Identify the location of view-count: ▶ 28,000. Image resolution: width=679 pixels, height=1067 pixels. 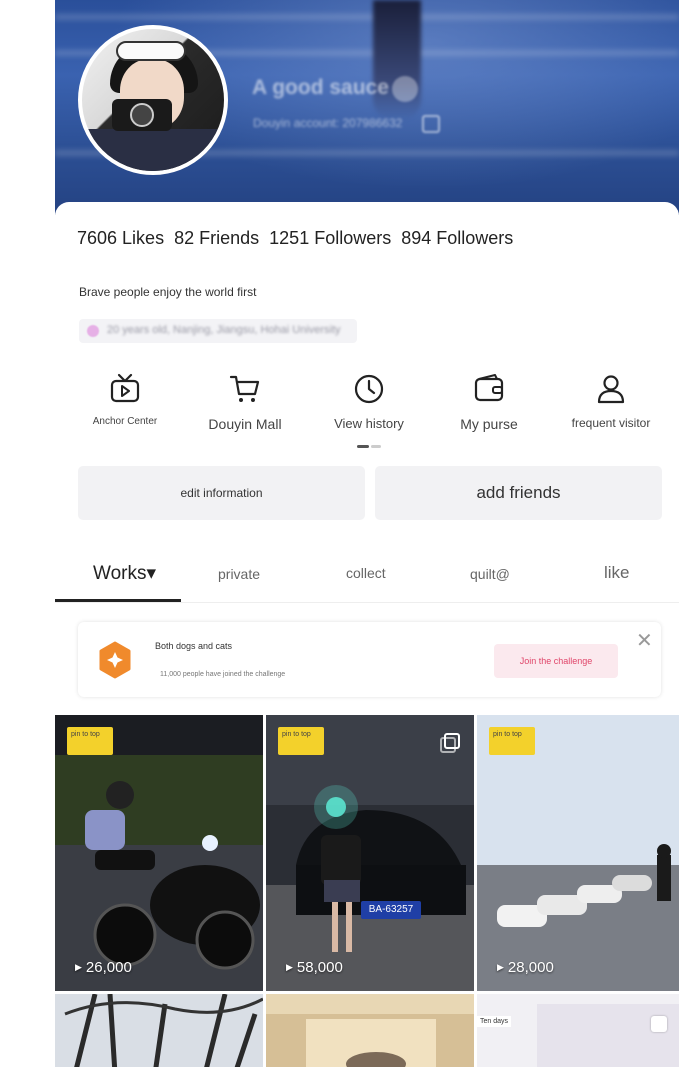
(525, 967).